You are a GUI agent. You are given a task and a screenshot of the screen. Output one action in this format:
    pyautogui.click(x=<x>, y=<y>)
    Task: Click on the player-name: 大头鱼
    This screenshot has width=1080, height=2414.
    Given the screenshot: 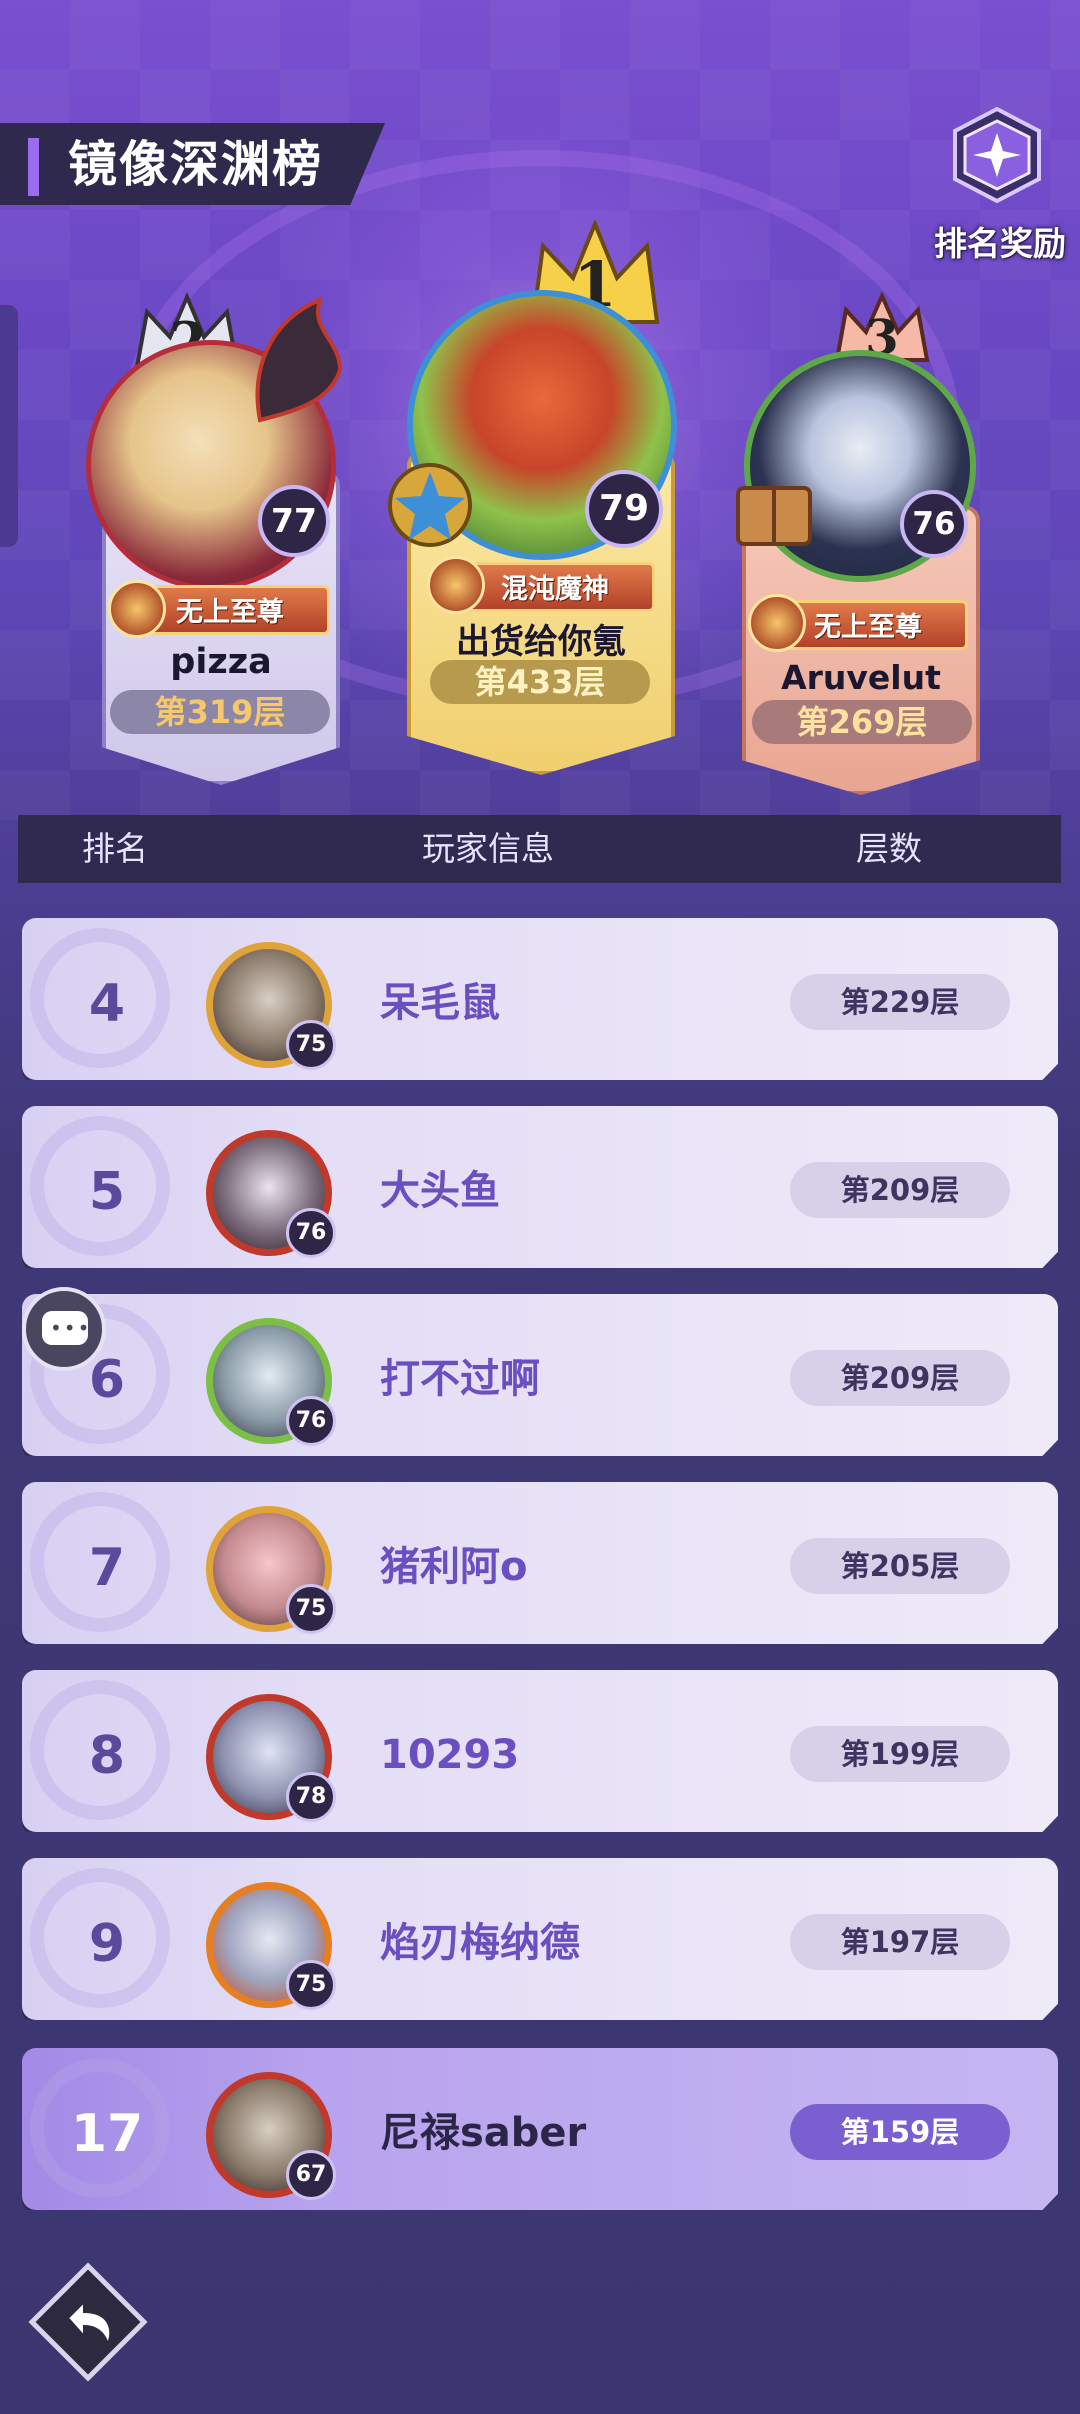 What is the action you would take?
    pyautogui.click(x=440, y=1191)
    